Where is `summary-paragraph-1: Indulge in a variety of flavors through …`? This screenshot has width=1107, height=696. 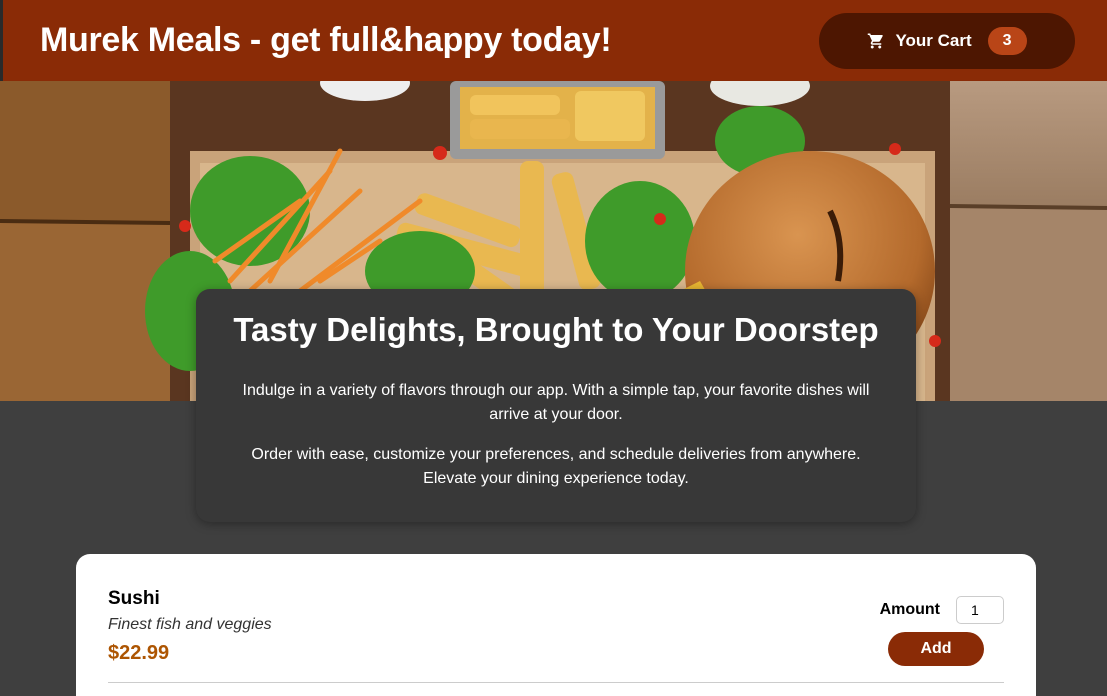
summary-paragraph-1: Indulge in a variety of flavors through … is located at coordinates (556, 402).